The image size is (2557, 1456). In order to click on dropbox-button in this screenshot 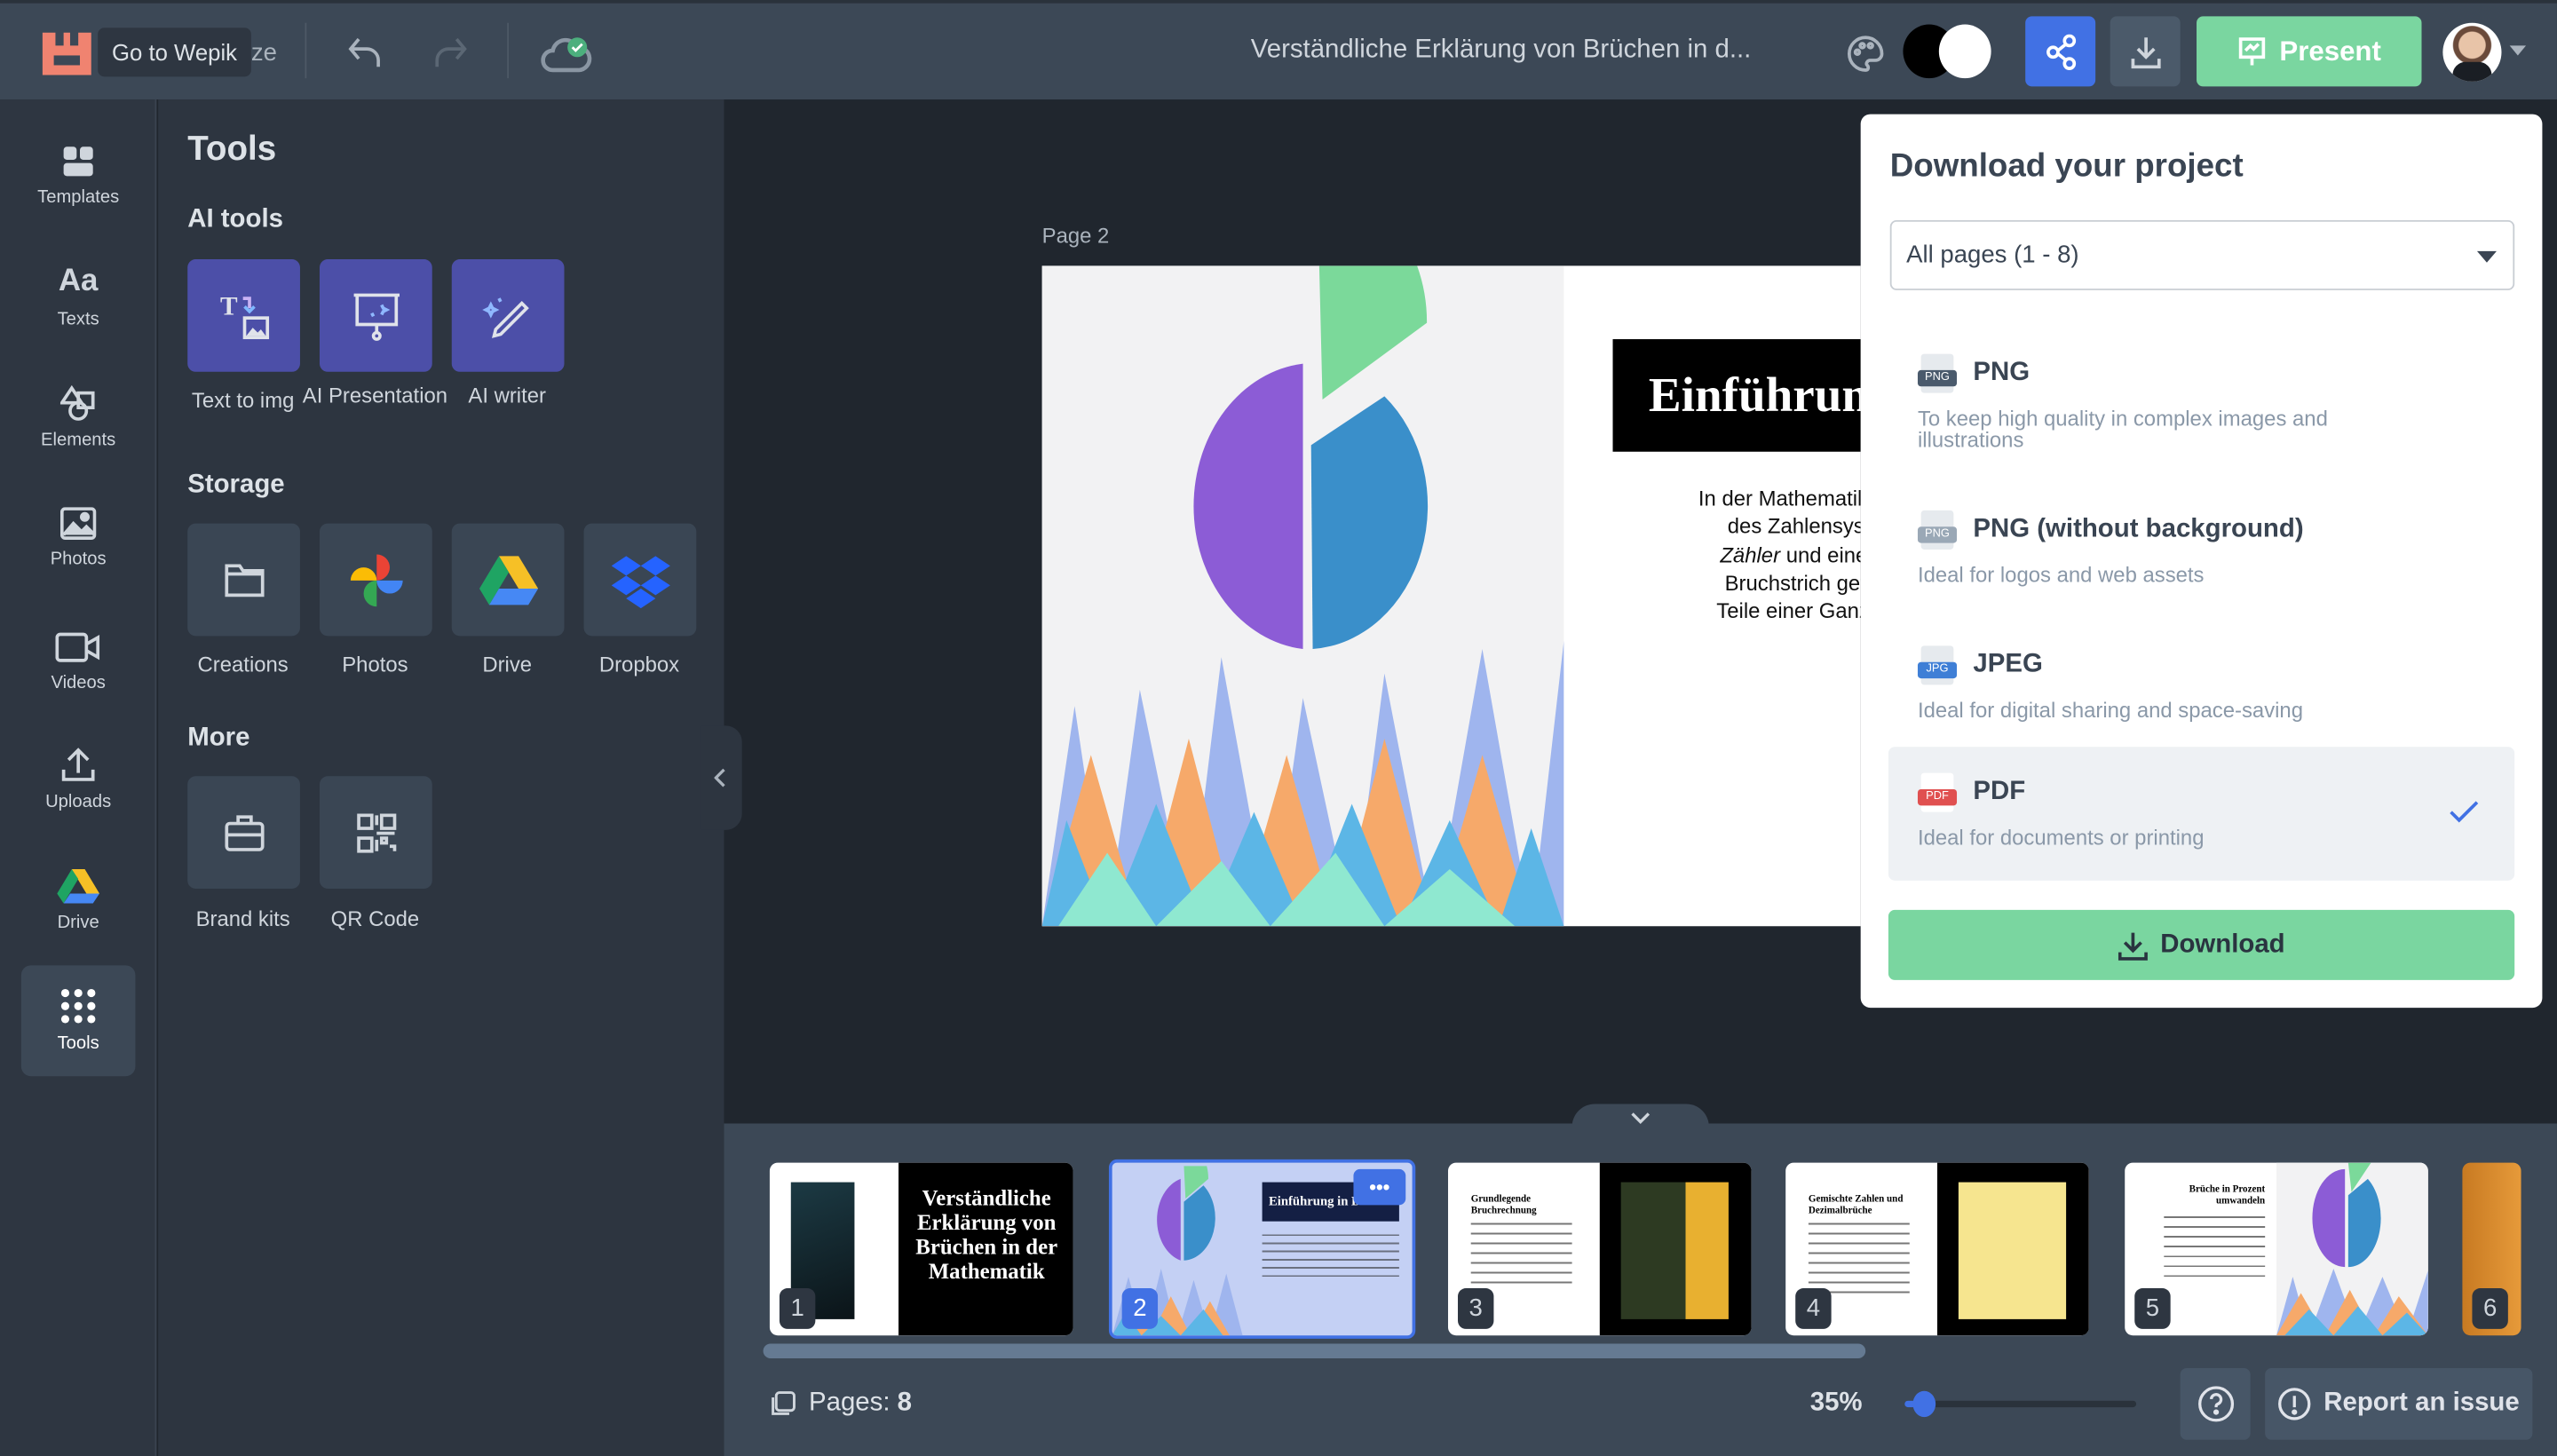, I will do `click(640, 580)`.